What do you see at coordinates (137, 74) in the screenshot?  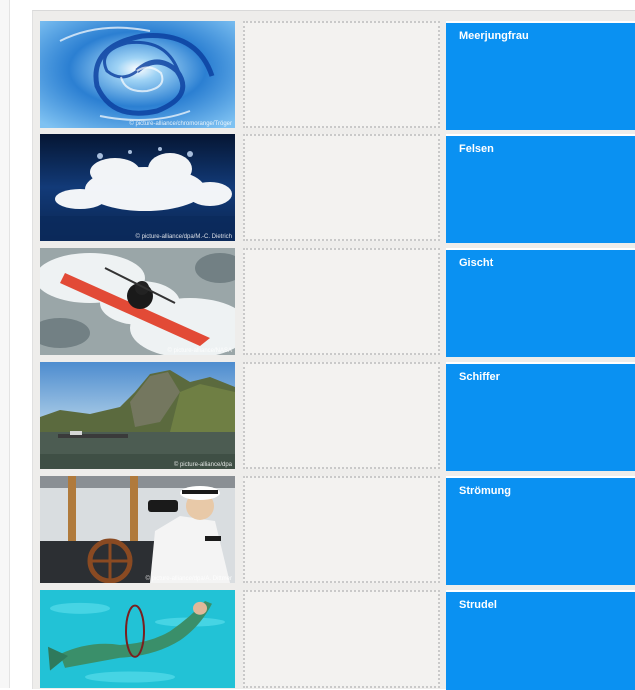 I see `whirlpool-photo: © picture-alliance/chromorange/Tröger` at bounding box center [137, 74].